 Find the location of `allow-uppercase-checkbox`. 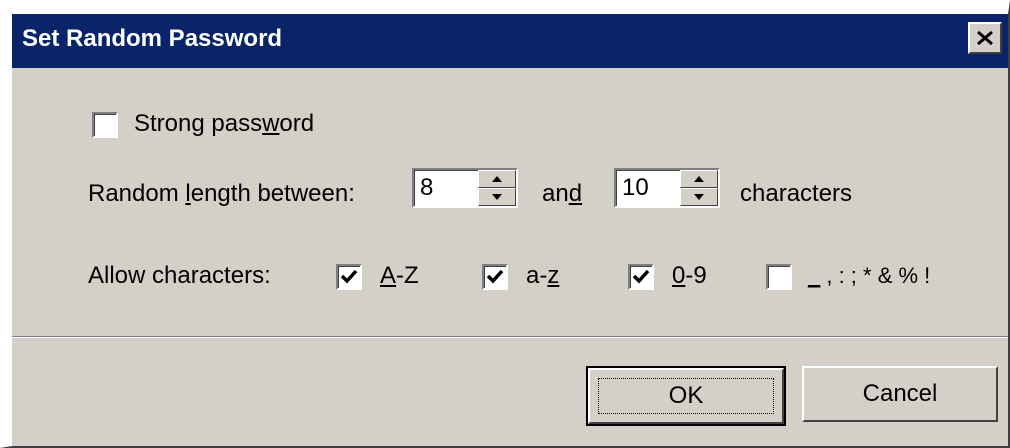

allow-uppercase-checkbox is located at coordinates (349, 277).